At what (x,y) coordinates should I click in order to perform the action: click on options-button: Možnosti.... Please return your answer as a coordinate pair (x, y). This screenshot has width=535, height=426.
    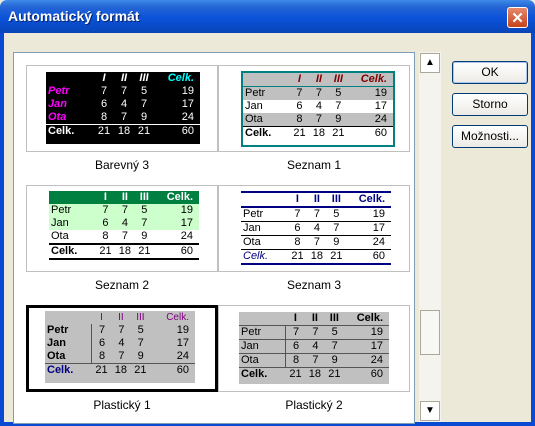
    Looking at the image, I should click on (490, 136).